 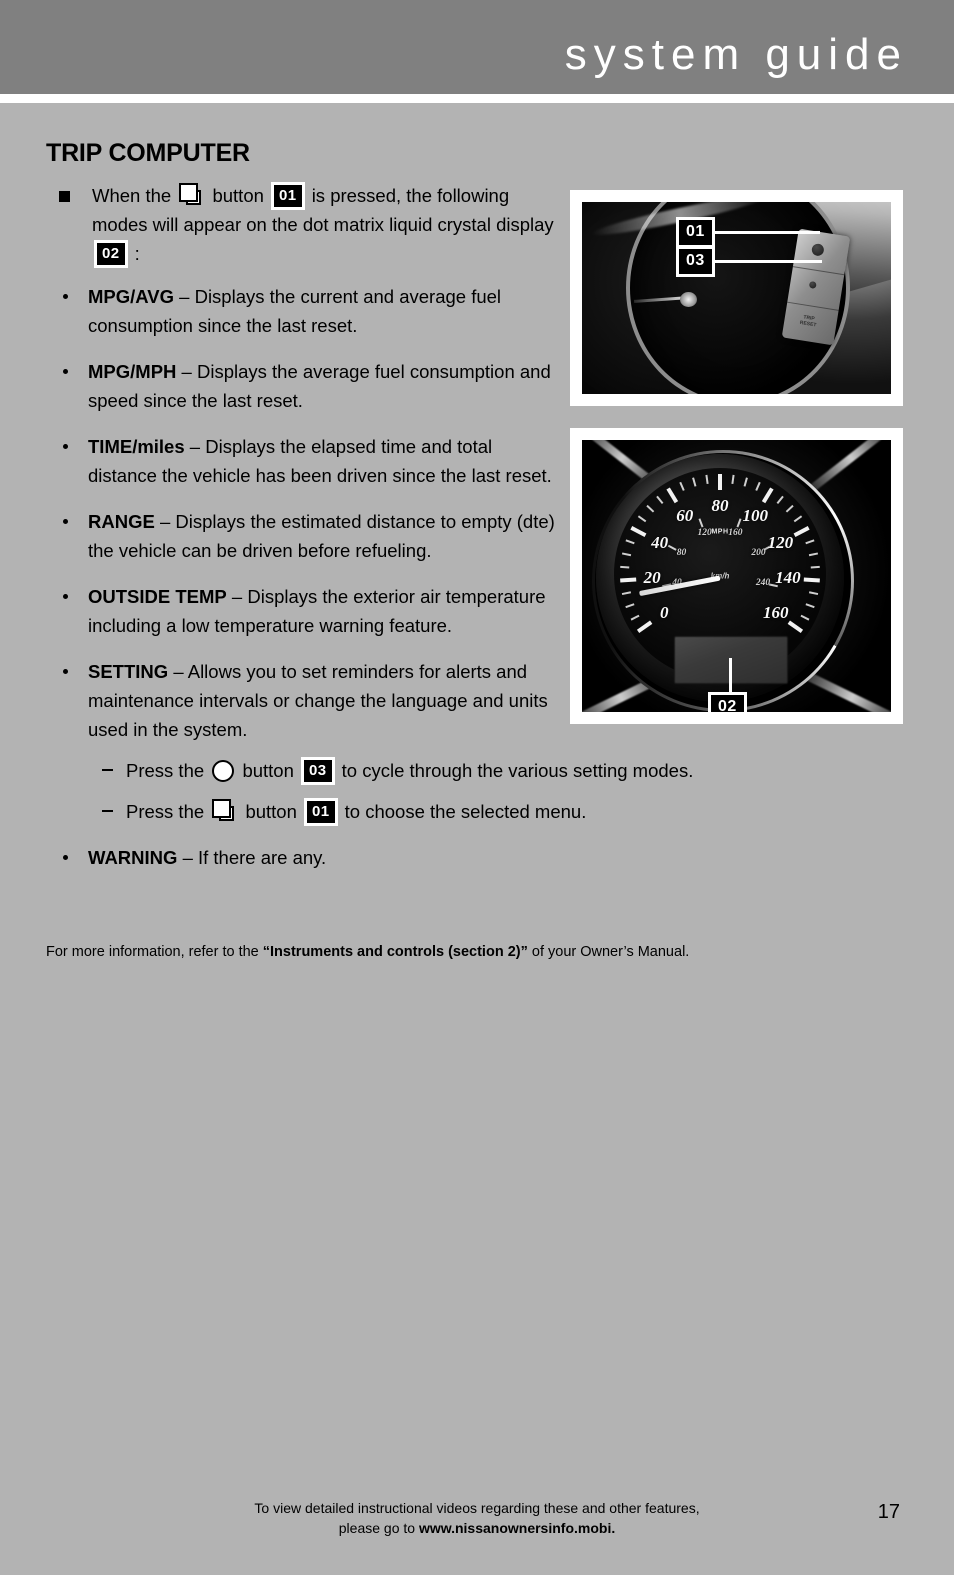 I want to click on intro-text-part2: button, so click(x=238, y=195).